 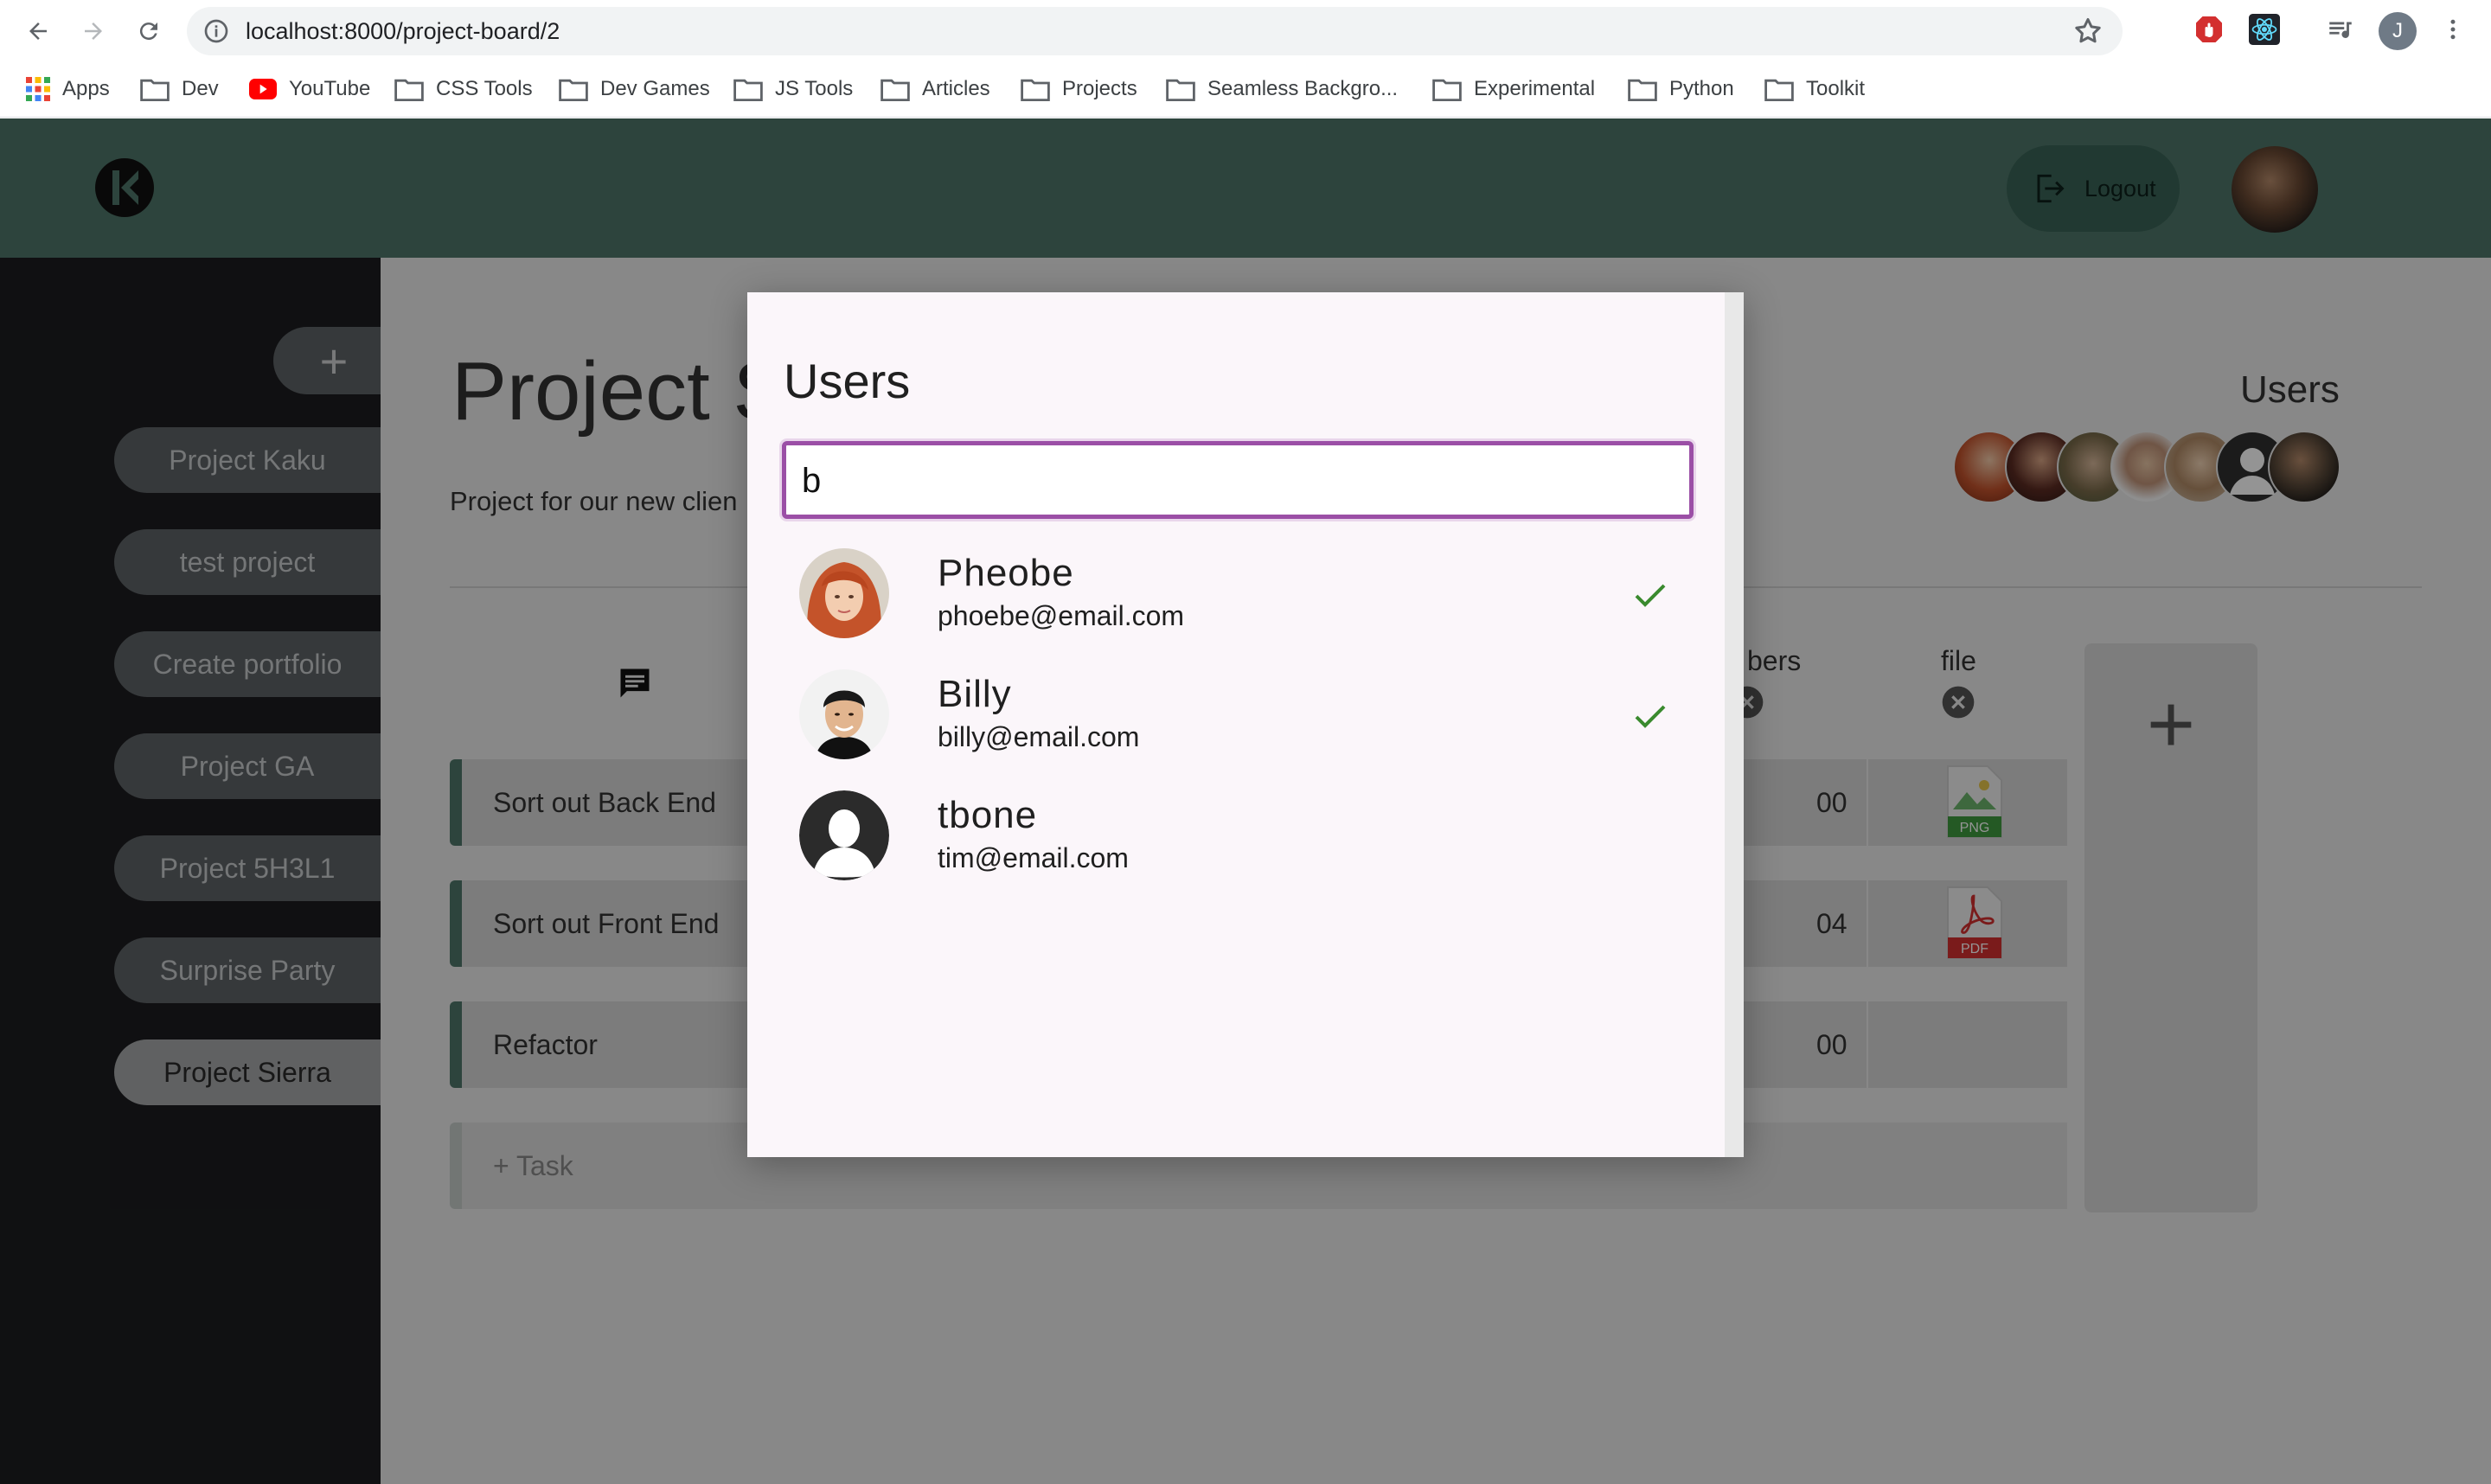 What do you see at coordinates (38, 31) in the screenshot?
I see `back-icon` at bounding box center [38, 31].